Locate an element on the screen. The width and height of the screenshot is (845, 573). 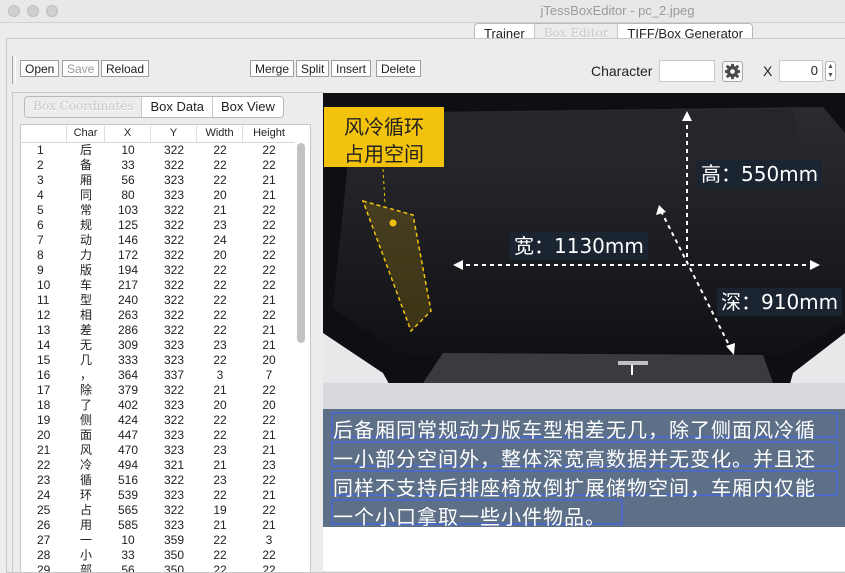
character-input is located at coordinates (687, 71).